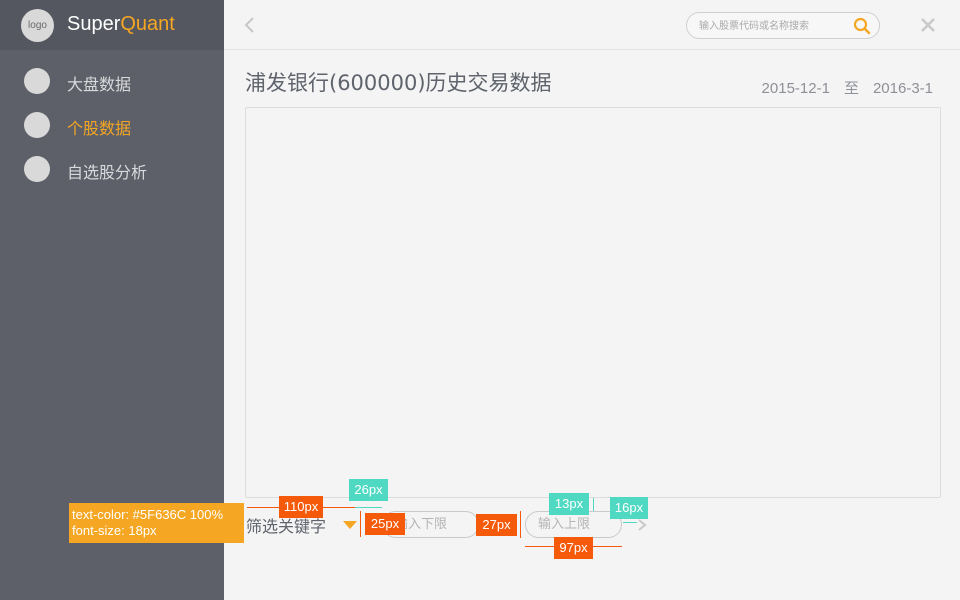  I want to click on brand-name: SuperQuant, so click(121, 24).